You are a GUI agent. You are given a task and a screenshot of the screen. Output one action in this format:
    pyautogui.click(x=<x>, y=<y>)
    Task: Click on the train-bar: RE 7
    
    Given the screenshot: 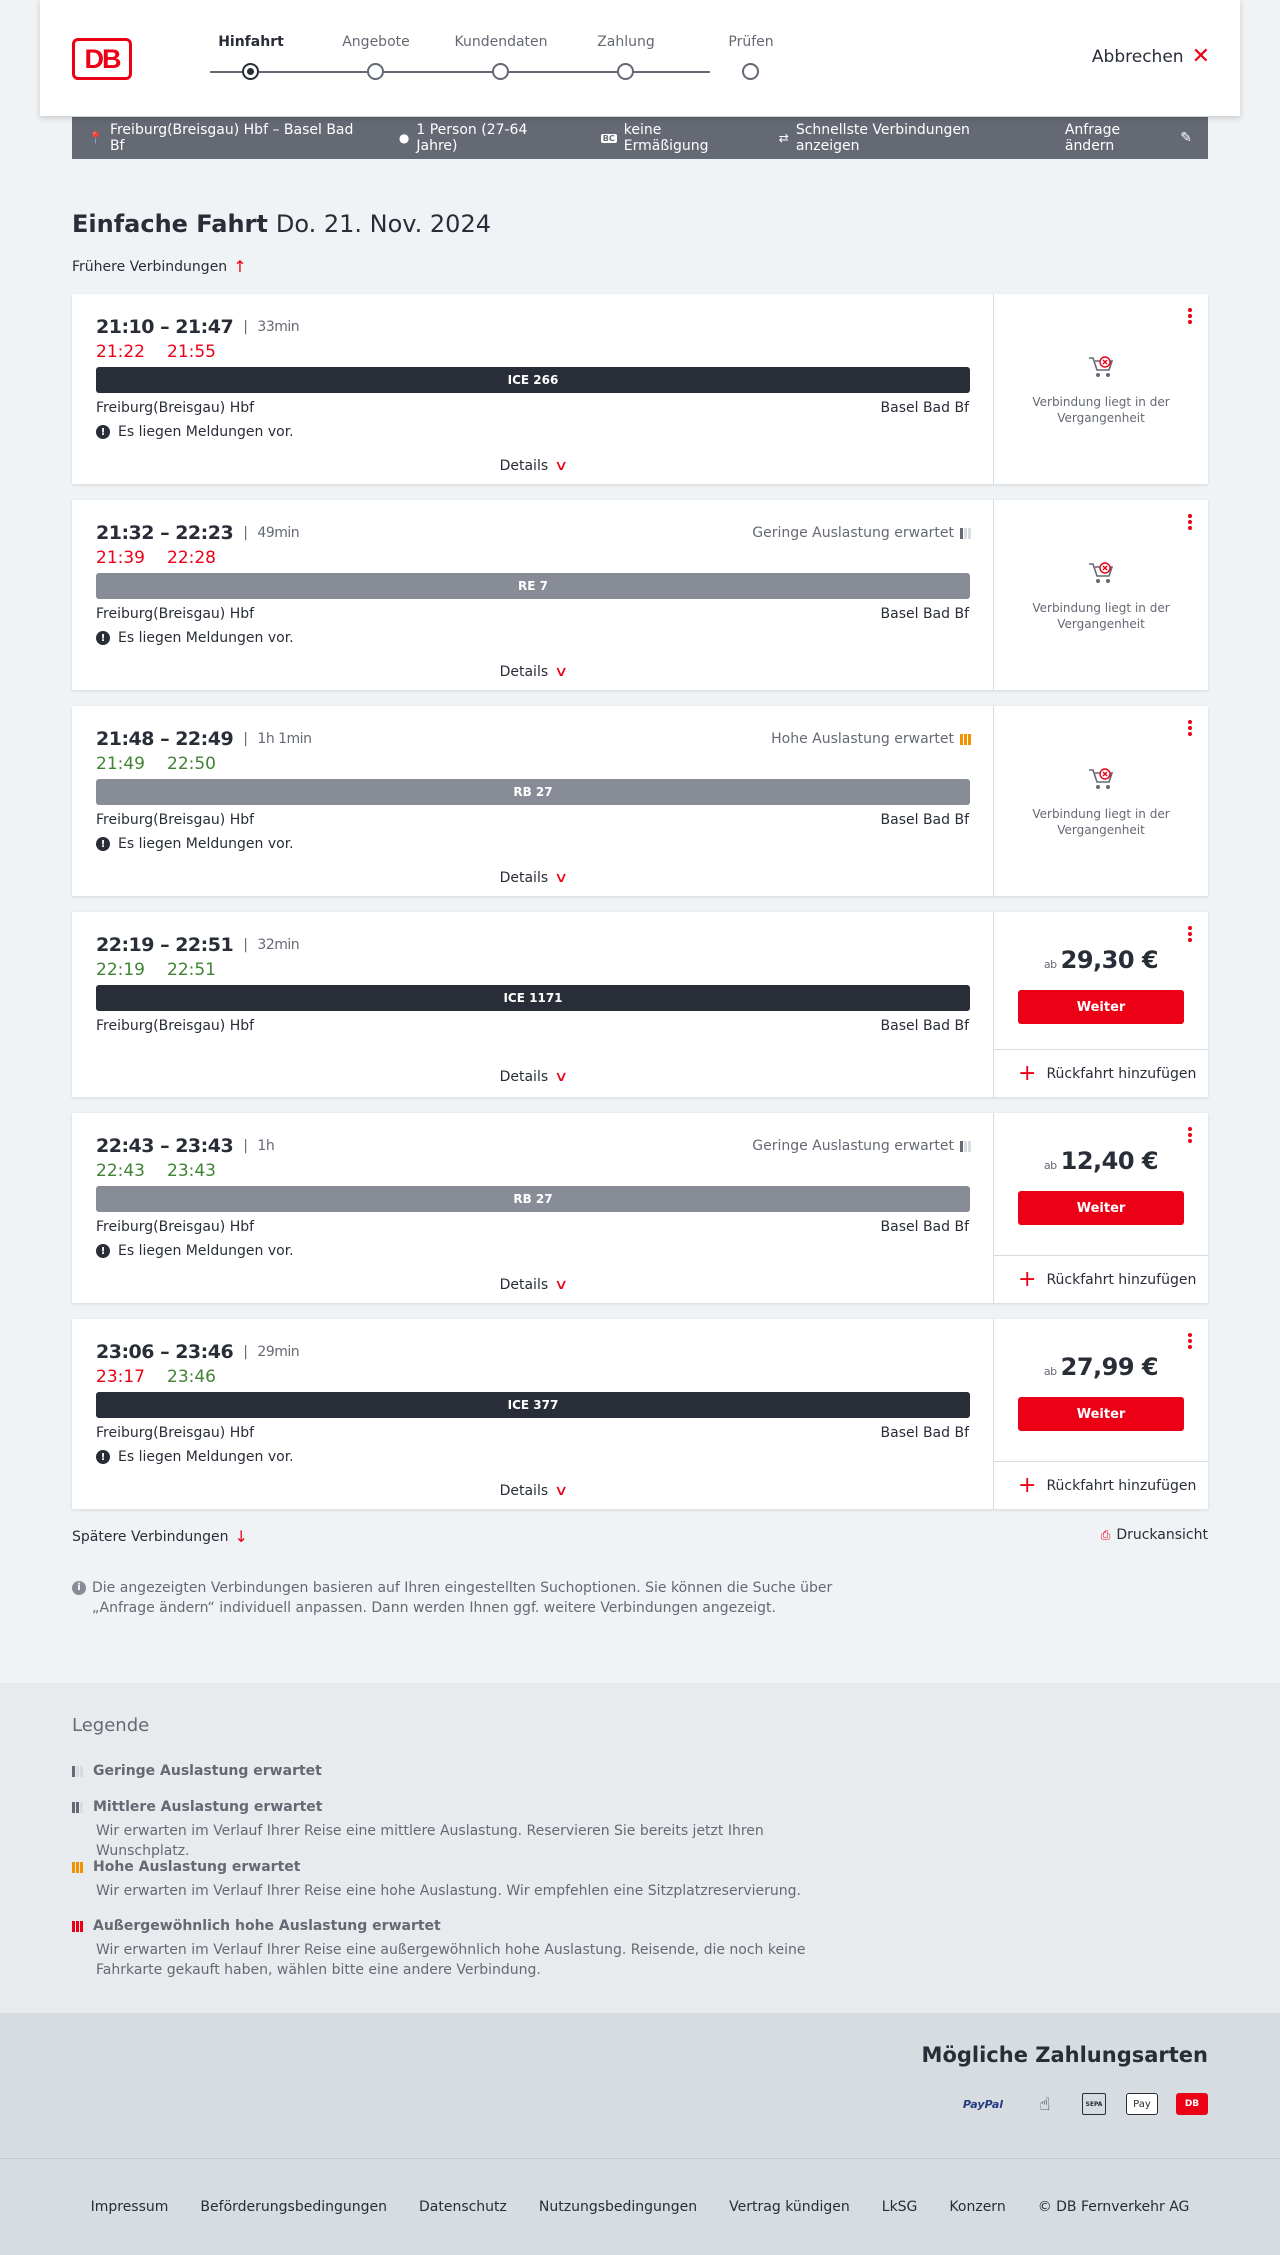 What is the action you would take?
    pyautogui.click(x=533, y=586)
    